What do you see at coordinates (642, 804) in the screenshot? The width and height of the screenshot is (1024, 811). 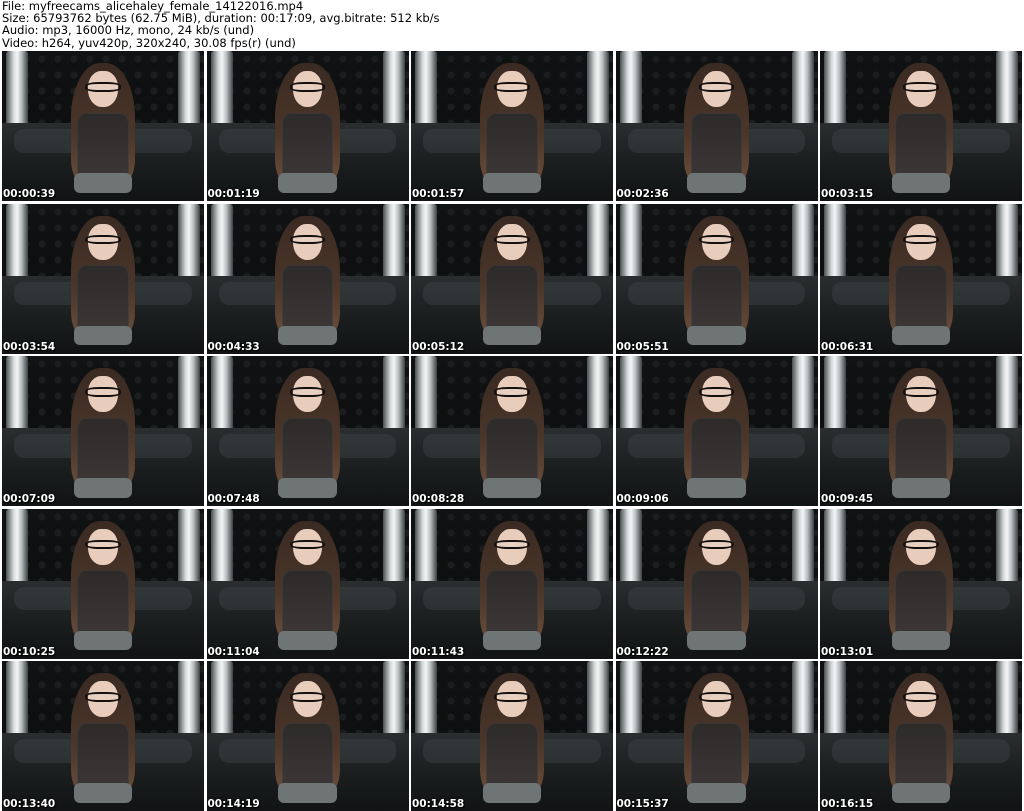 I see `frame-timestamp: 00:15:37` at bounding box center [642, 804].